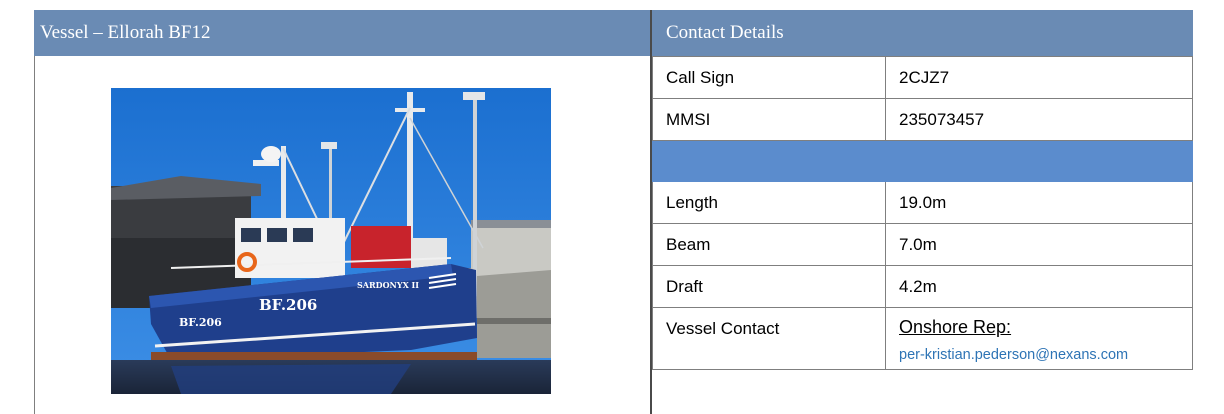 Image resolution: width=1224 pixels, height=414 pixels. Describe the element at coordinates (955, 326) in the screenshot. I see `onshore-rep-label: Onshore Rep:` at that location.